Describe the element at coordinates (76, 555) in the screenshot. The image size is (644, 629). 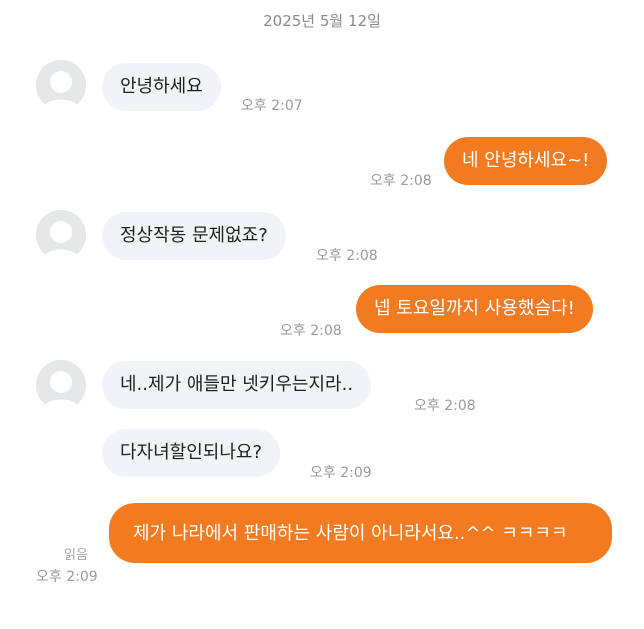
I see `read-receipt: 읽음` at that location.